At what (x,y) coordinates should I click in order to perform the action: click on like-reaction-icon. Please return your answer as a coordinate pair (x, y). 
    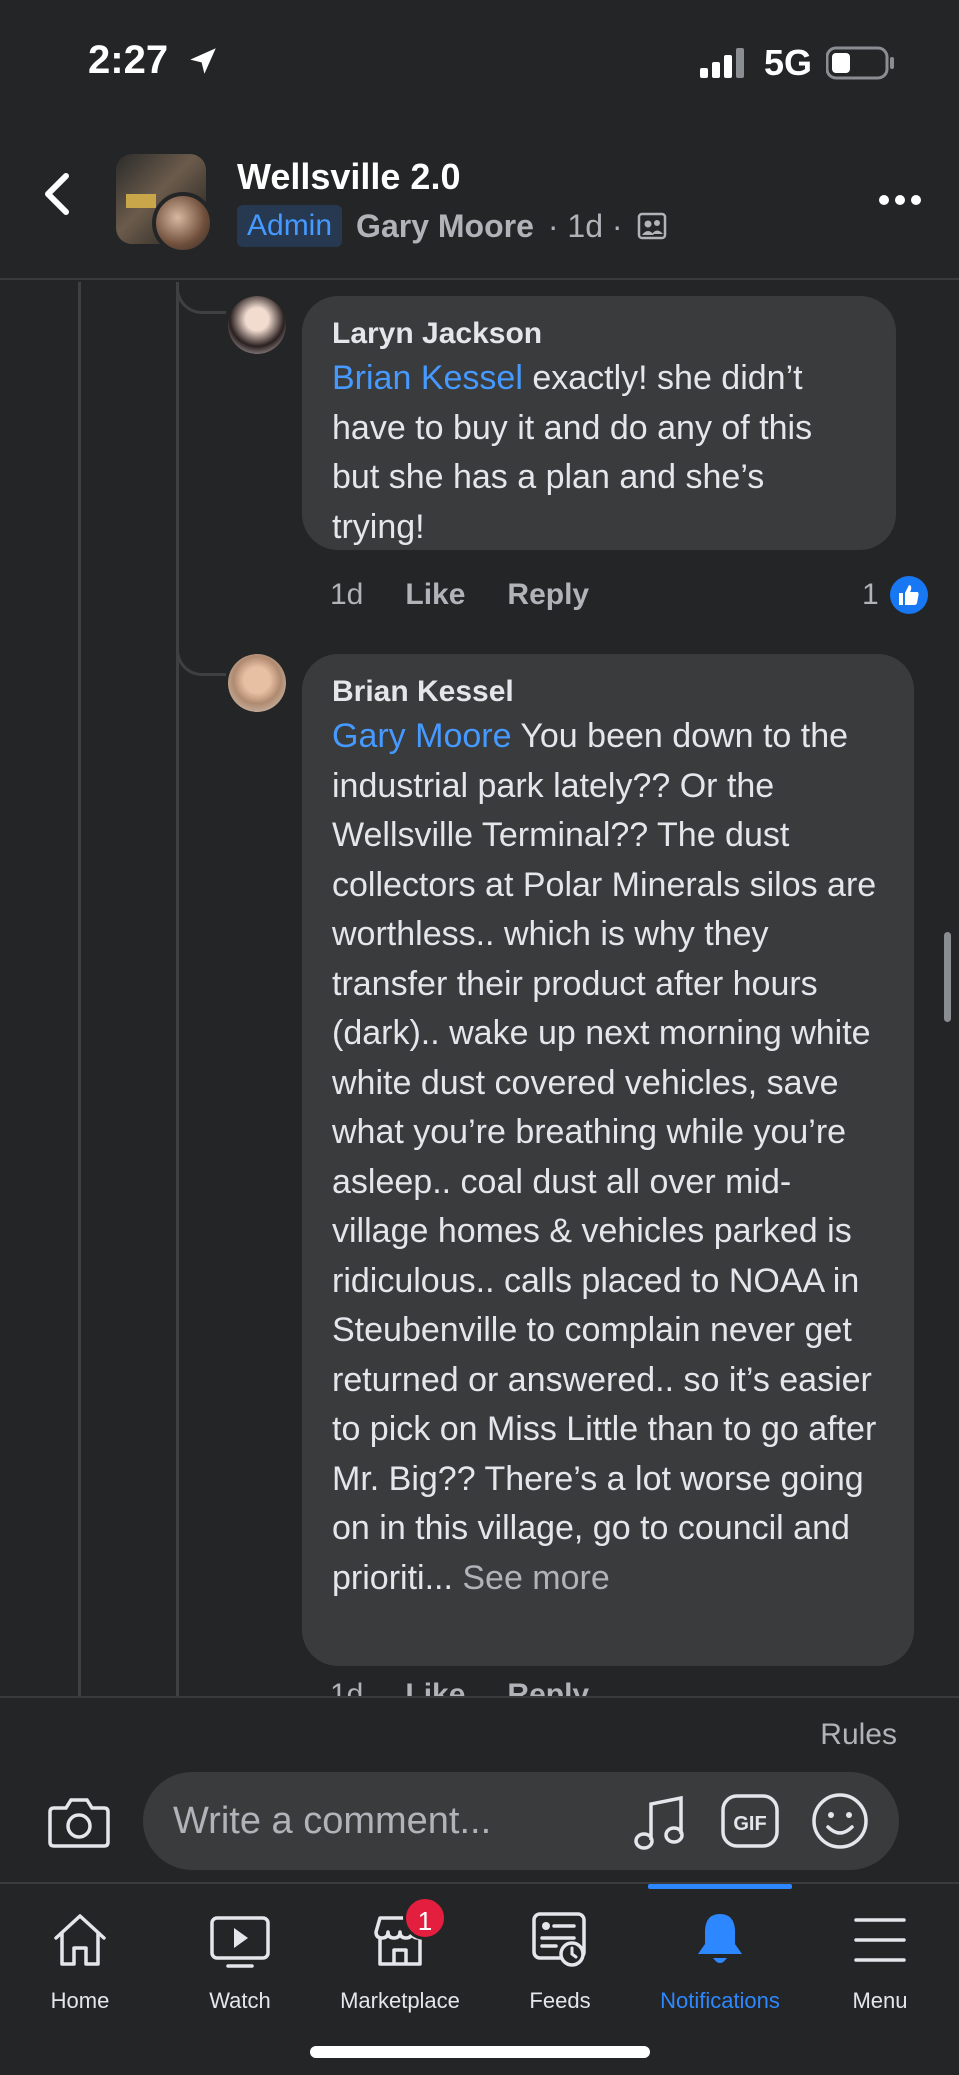
    Looking at the image, I should click on (909, 595).